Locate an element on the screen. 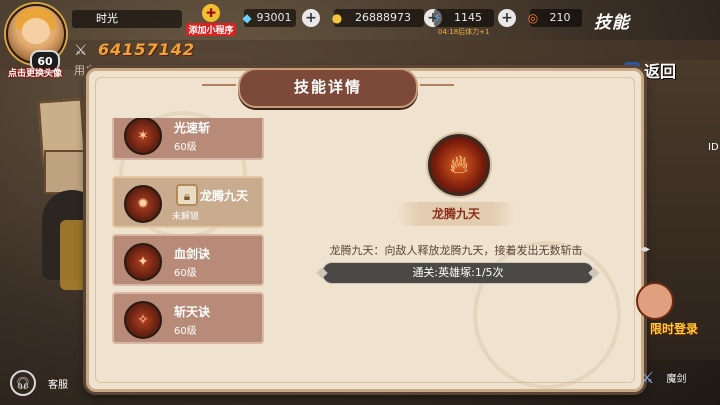  change-avatar-label: 点击更换头像 is located at coordinates (35, 72).